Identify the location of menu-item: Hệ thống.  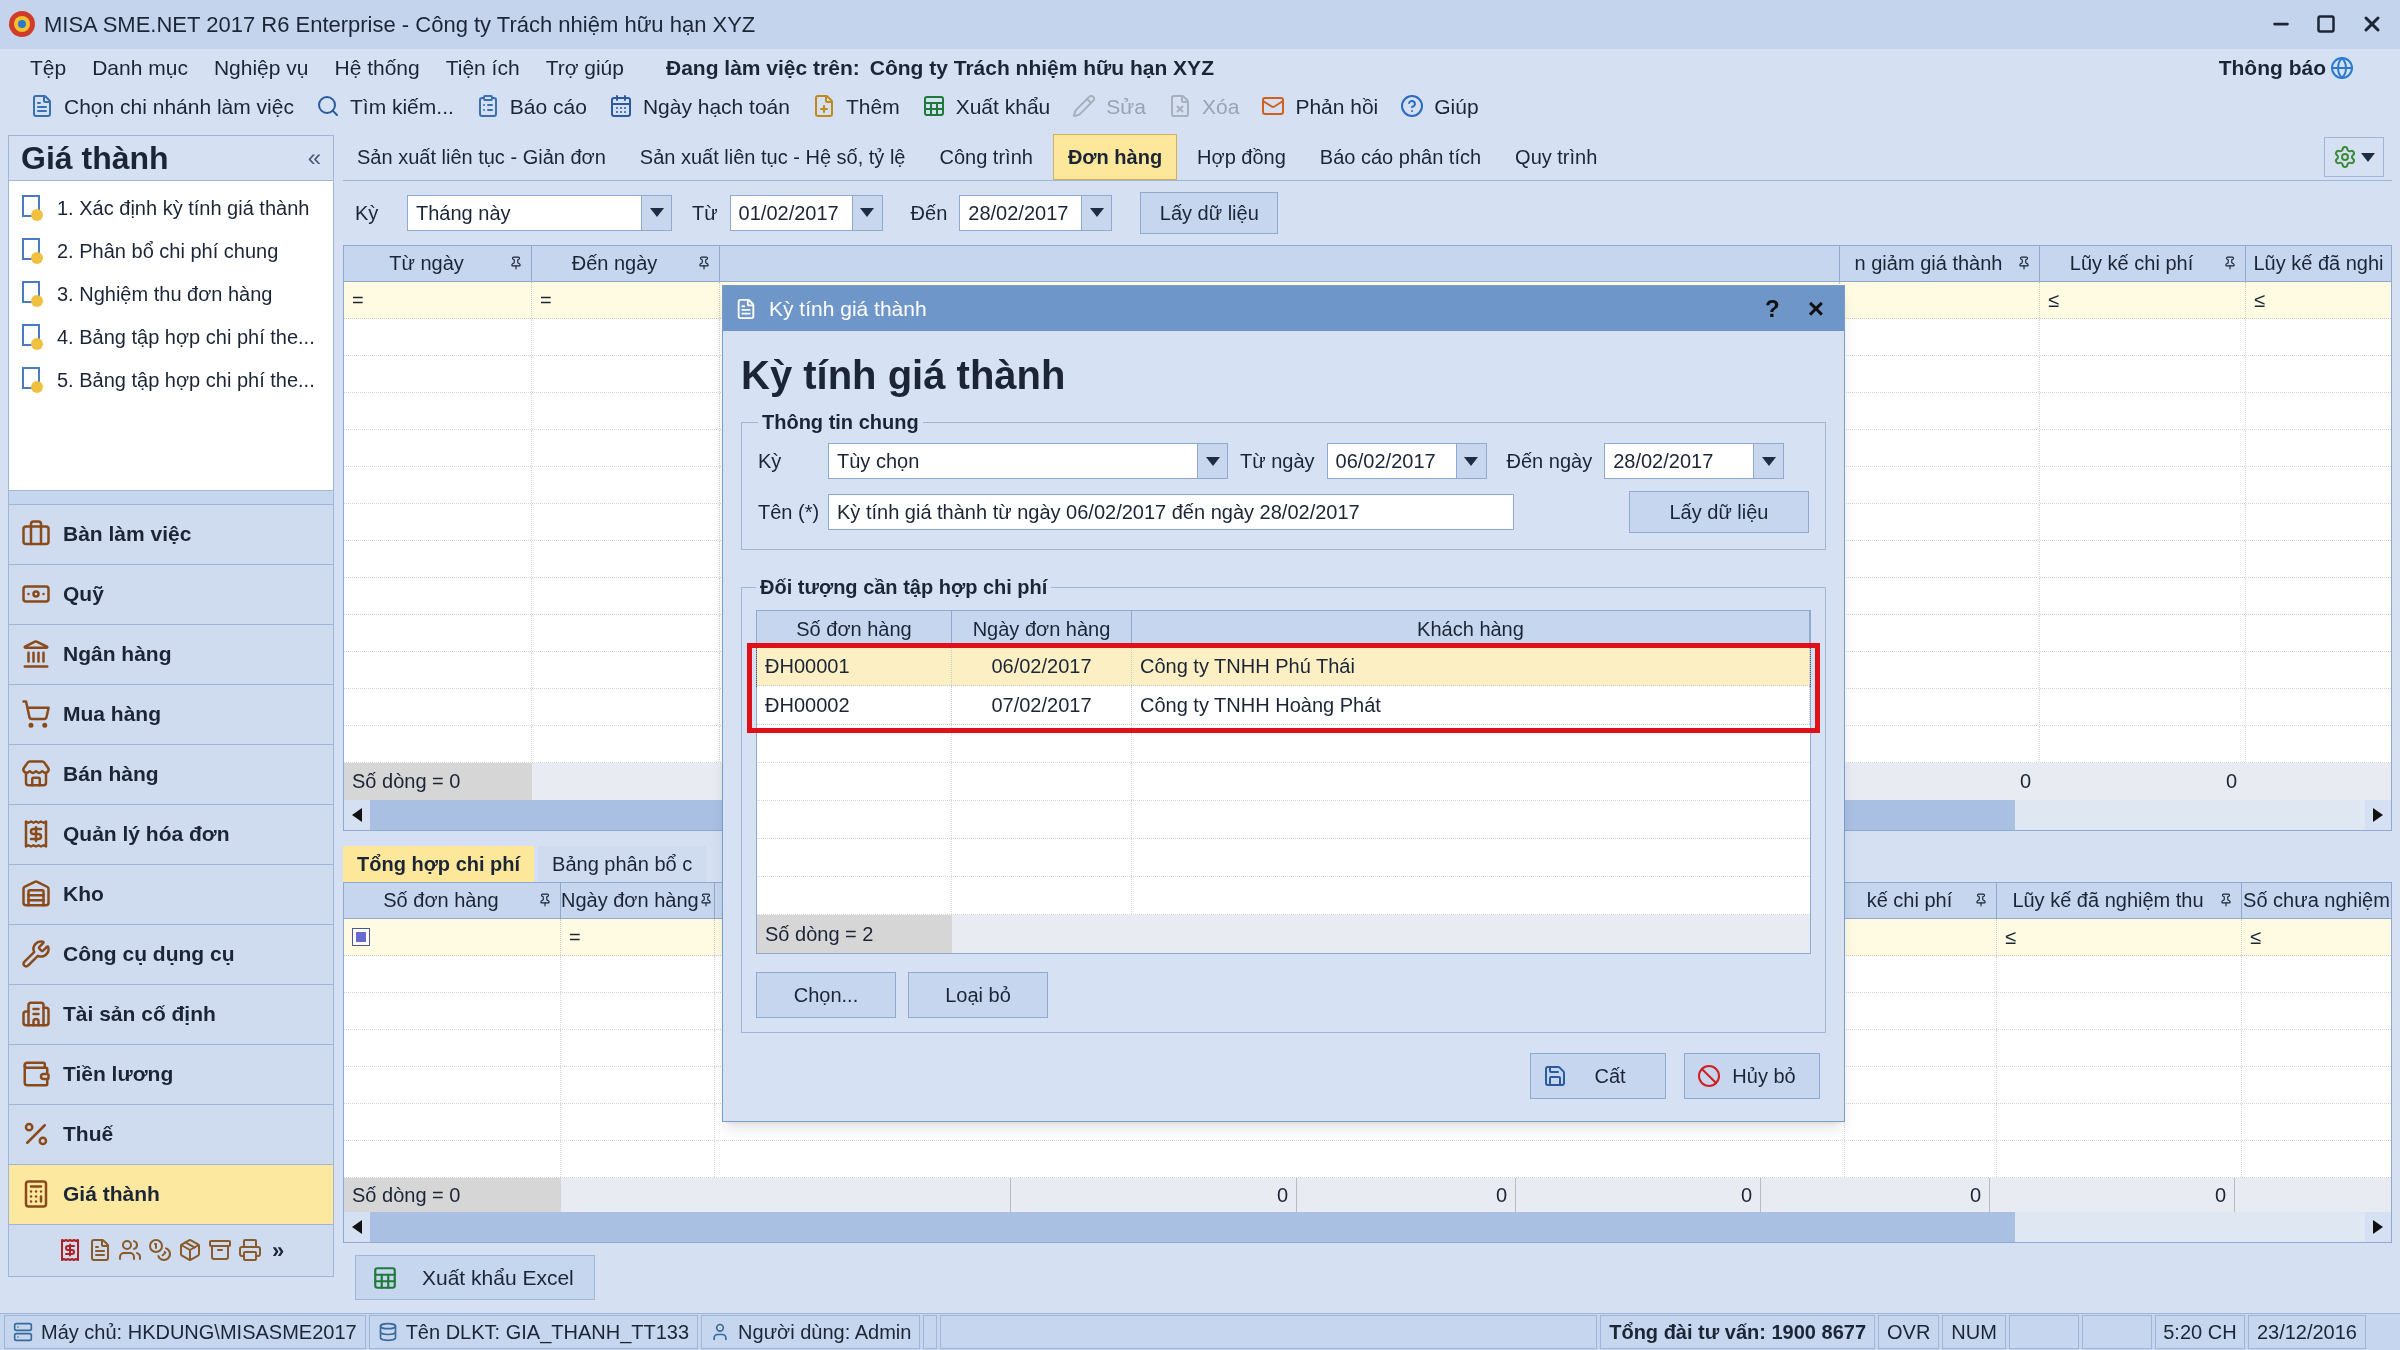
(377, 68).